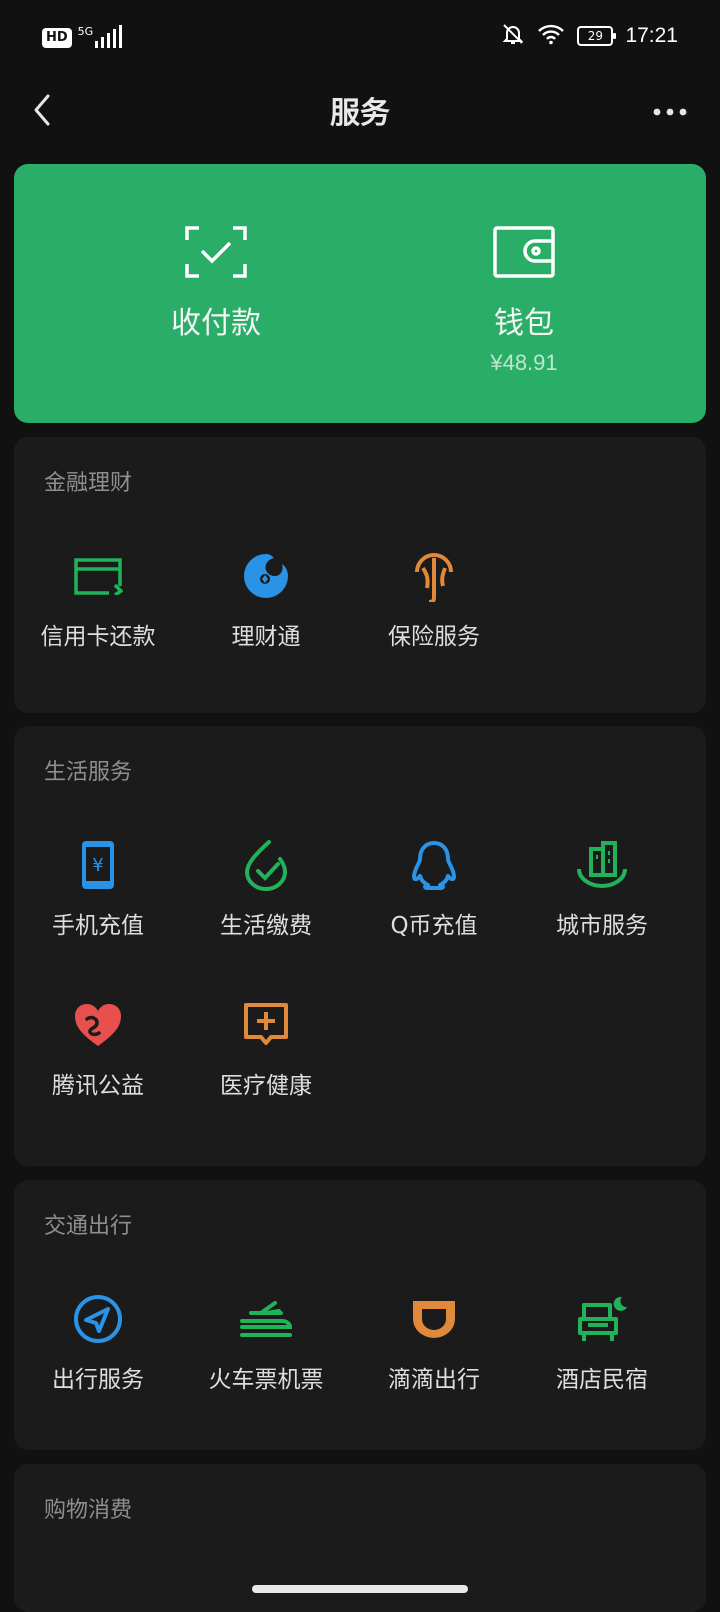 The height and width of the screenshot is (1612, 720). I want to click on more-button, so click(670, 112).